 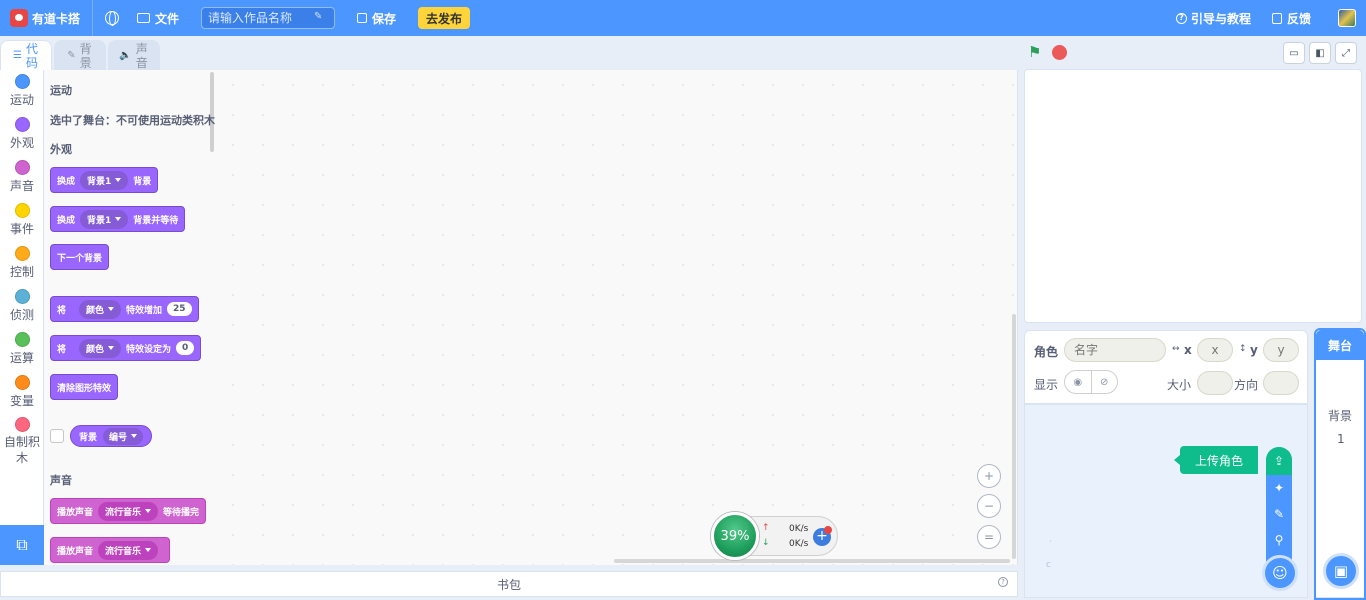 I want to click on block-play-sound: 播放声音 流行音乐, so click(x=110, y=550).